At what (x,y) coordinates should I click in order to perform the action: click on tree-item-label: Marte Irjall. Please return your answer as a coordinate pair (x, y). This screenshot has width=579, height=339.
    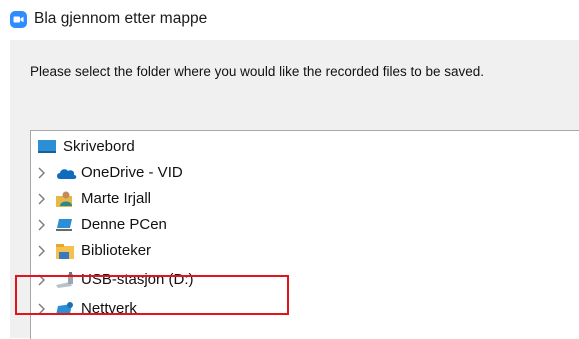
    Looking at the image, I should click on (116, 198).